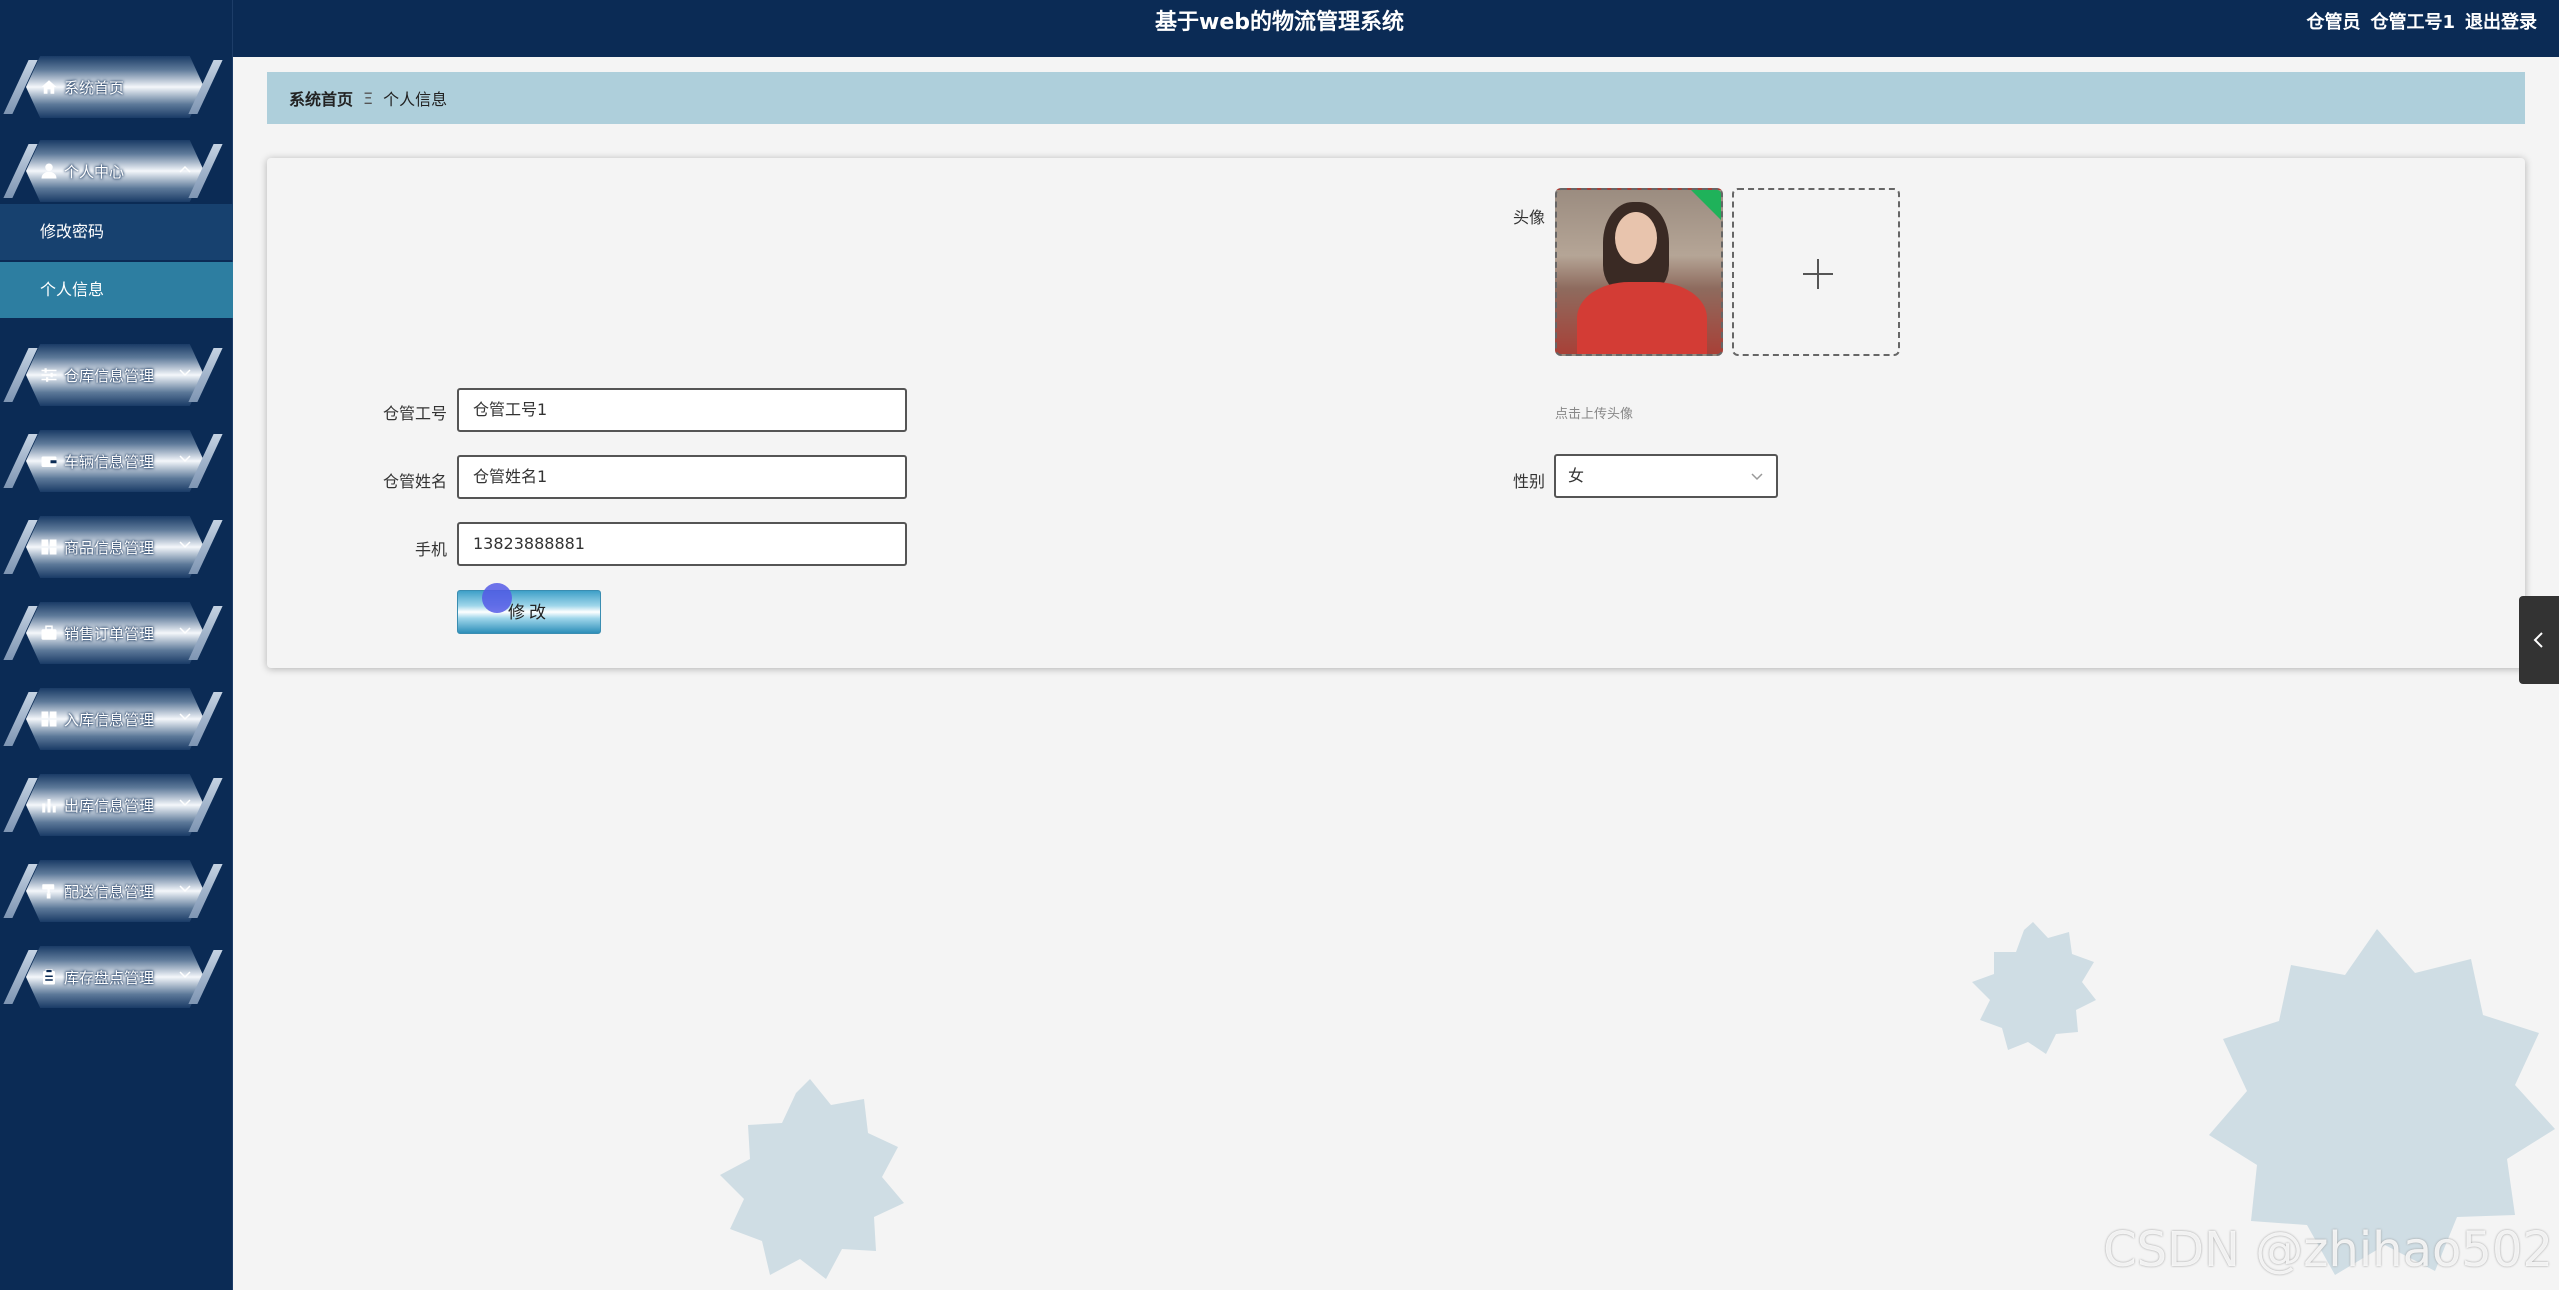 Image resolution: width=2559 pixels, height=1290 pixels. What do you see at coordinates (109, 719) in the screenshot?
I see `sidebar-item-label: 入库信息管理` at bounding box center [109, 719].